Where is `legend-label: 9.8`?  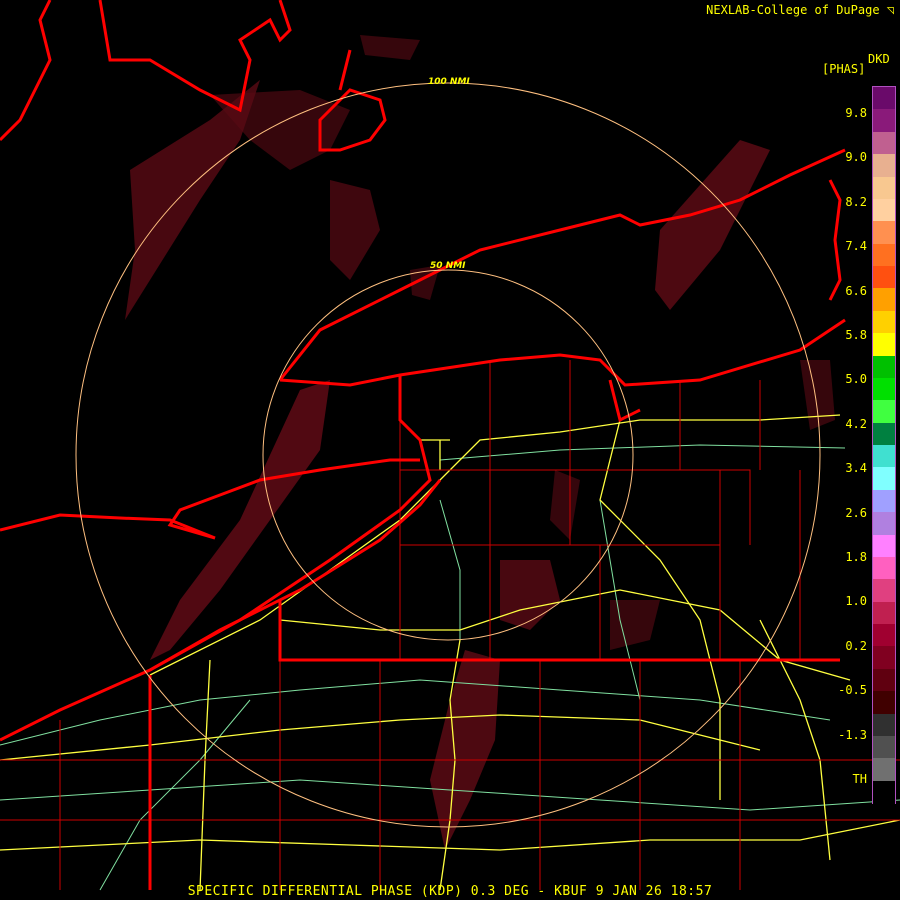 legend-label: 9.8 is located at coordinates (856, 113).